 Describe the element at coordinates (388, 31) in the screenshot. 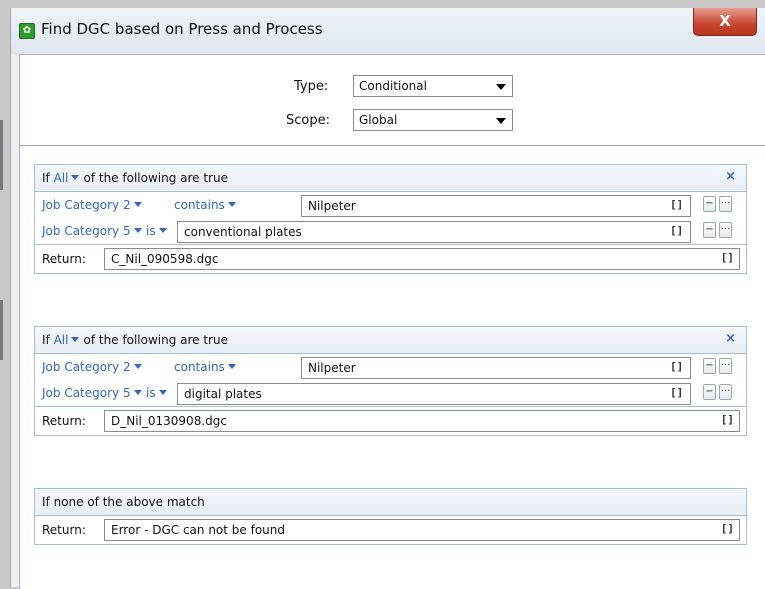

I see `title-bar: ✿ Find DGC based on Press and Process X` at that location.